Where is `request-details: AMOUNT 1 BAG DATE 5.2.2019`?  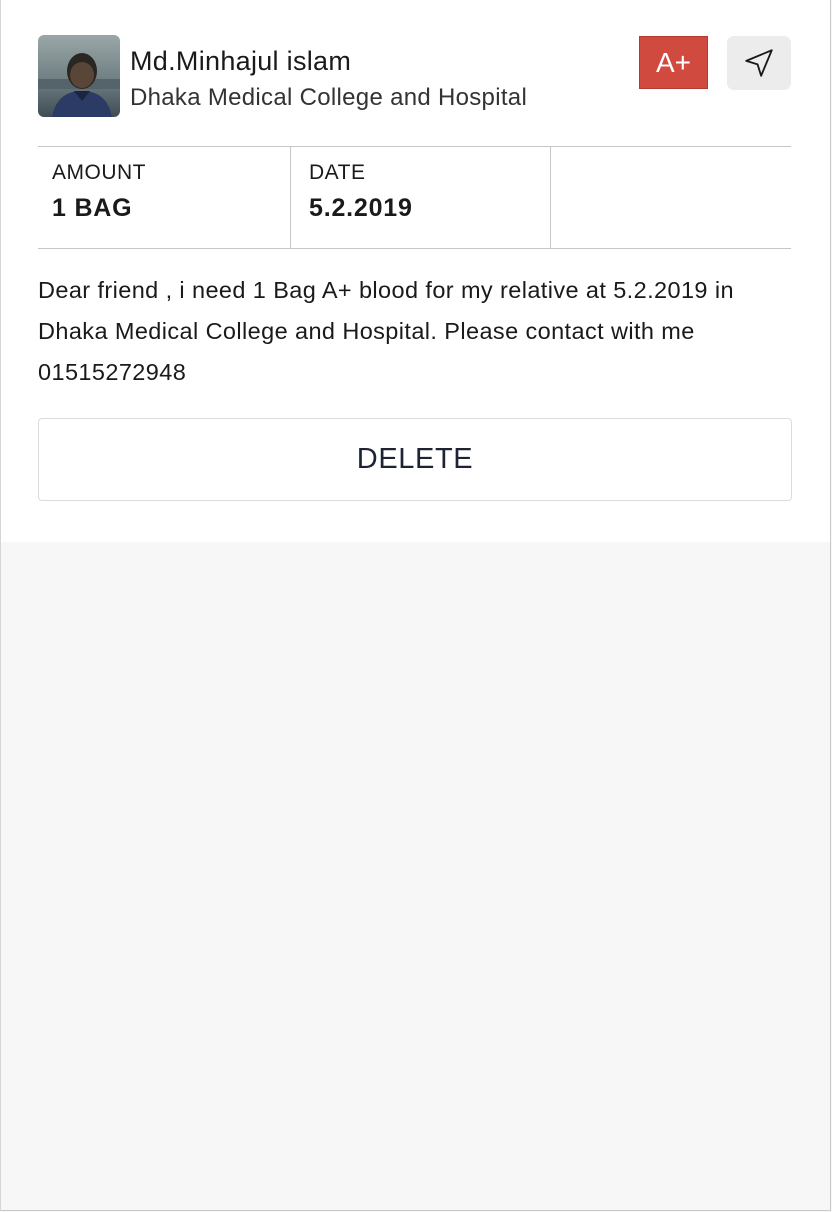 request-details: AMOUNT 1 BAG DATE 5.2.2019 is located at coordinates (414, 197).